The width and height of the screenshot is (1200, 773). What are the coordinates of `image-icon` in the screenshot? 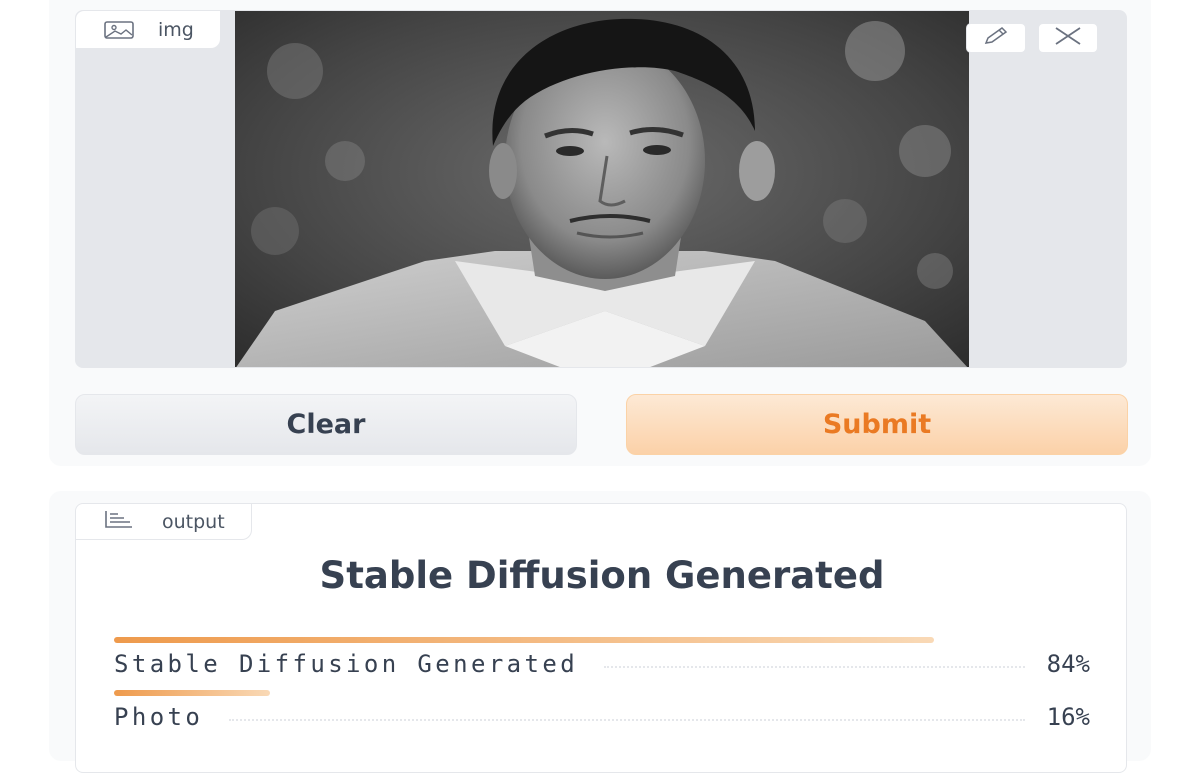 It's located at (119, 29).